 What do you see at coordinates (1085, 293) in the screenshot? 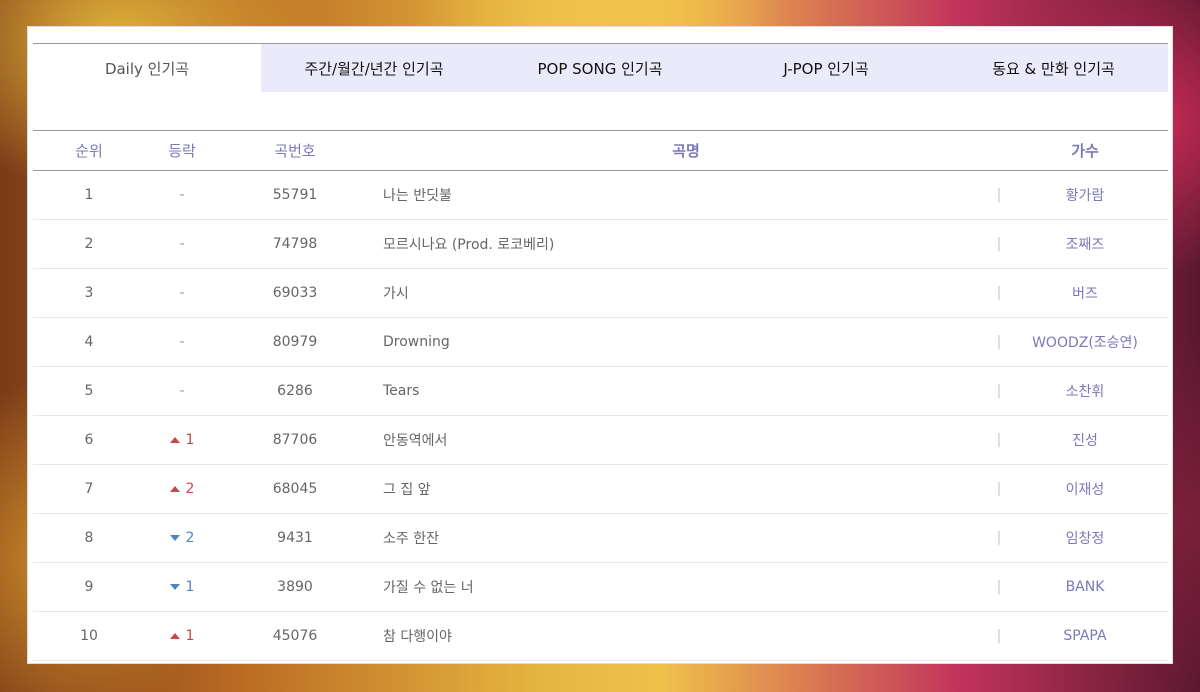
I see `artist-cell: 버즈` at bounding box center [1085, 293].